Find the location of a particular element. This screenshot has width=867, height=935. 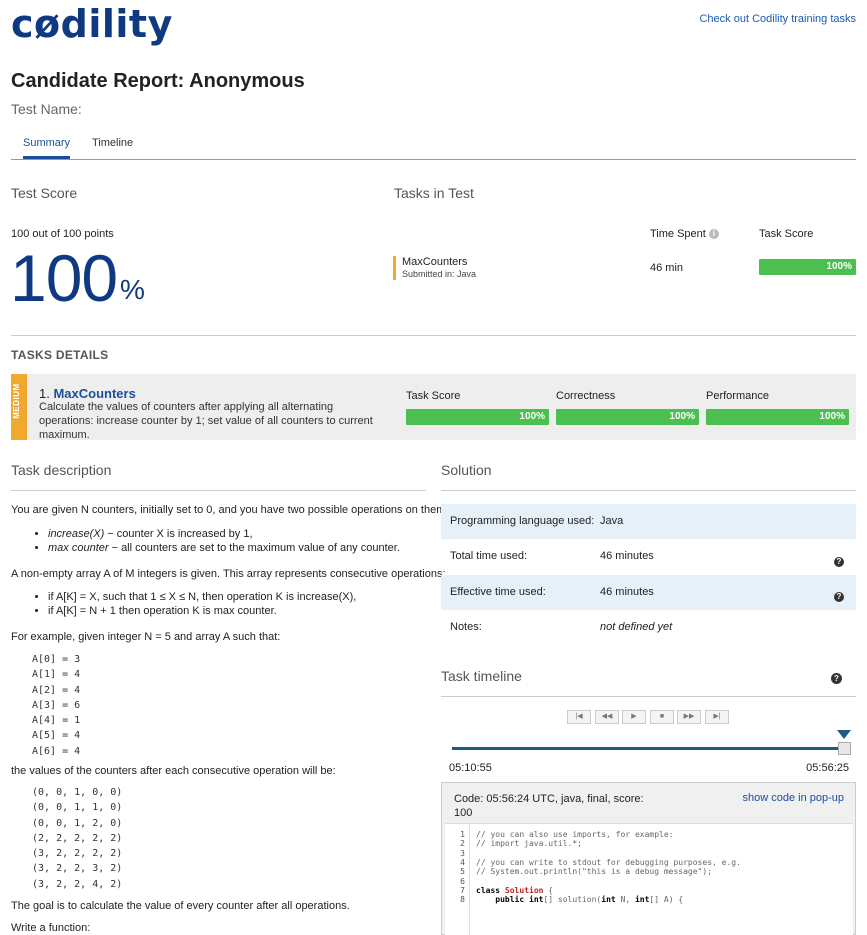

rewind-button: ◀◀ is located at coordinates (607, 717).